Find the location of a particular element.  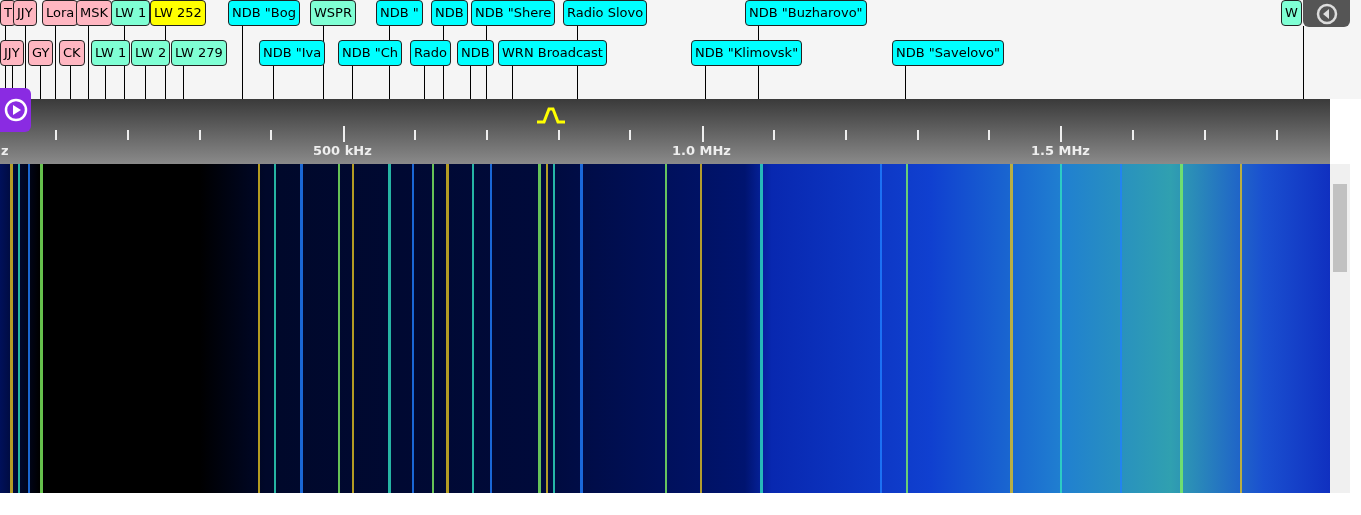

frequency-label: z is located at coordinates (5, 150).